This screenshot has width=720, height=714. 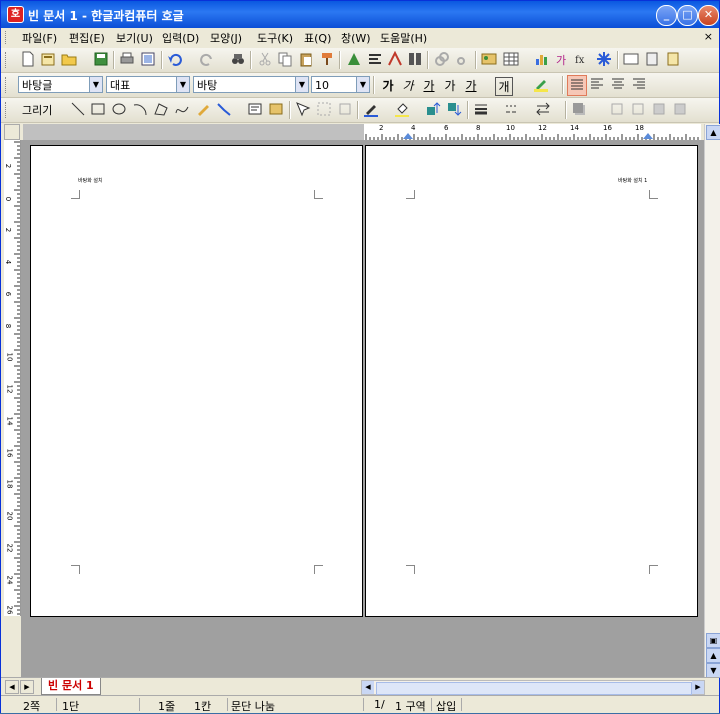 I want to click on menu-window: 창(W), so click(x=356, y=38).